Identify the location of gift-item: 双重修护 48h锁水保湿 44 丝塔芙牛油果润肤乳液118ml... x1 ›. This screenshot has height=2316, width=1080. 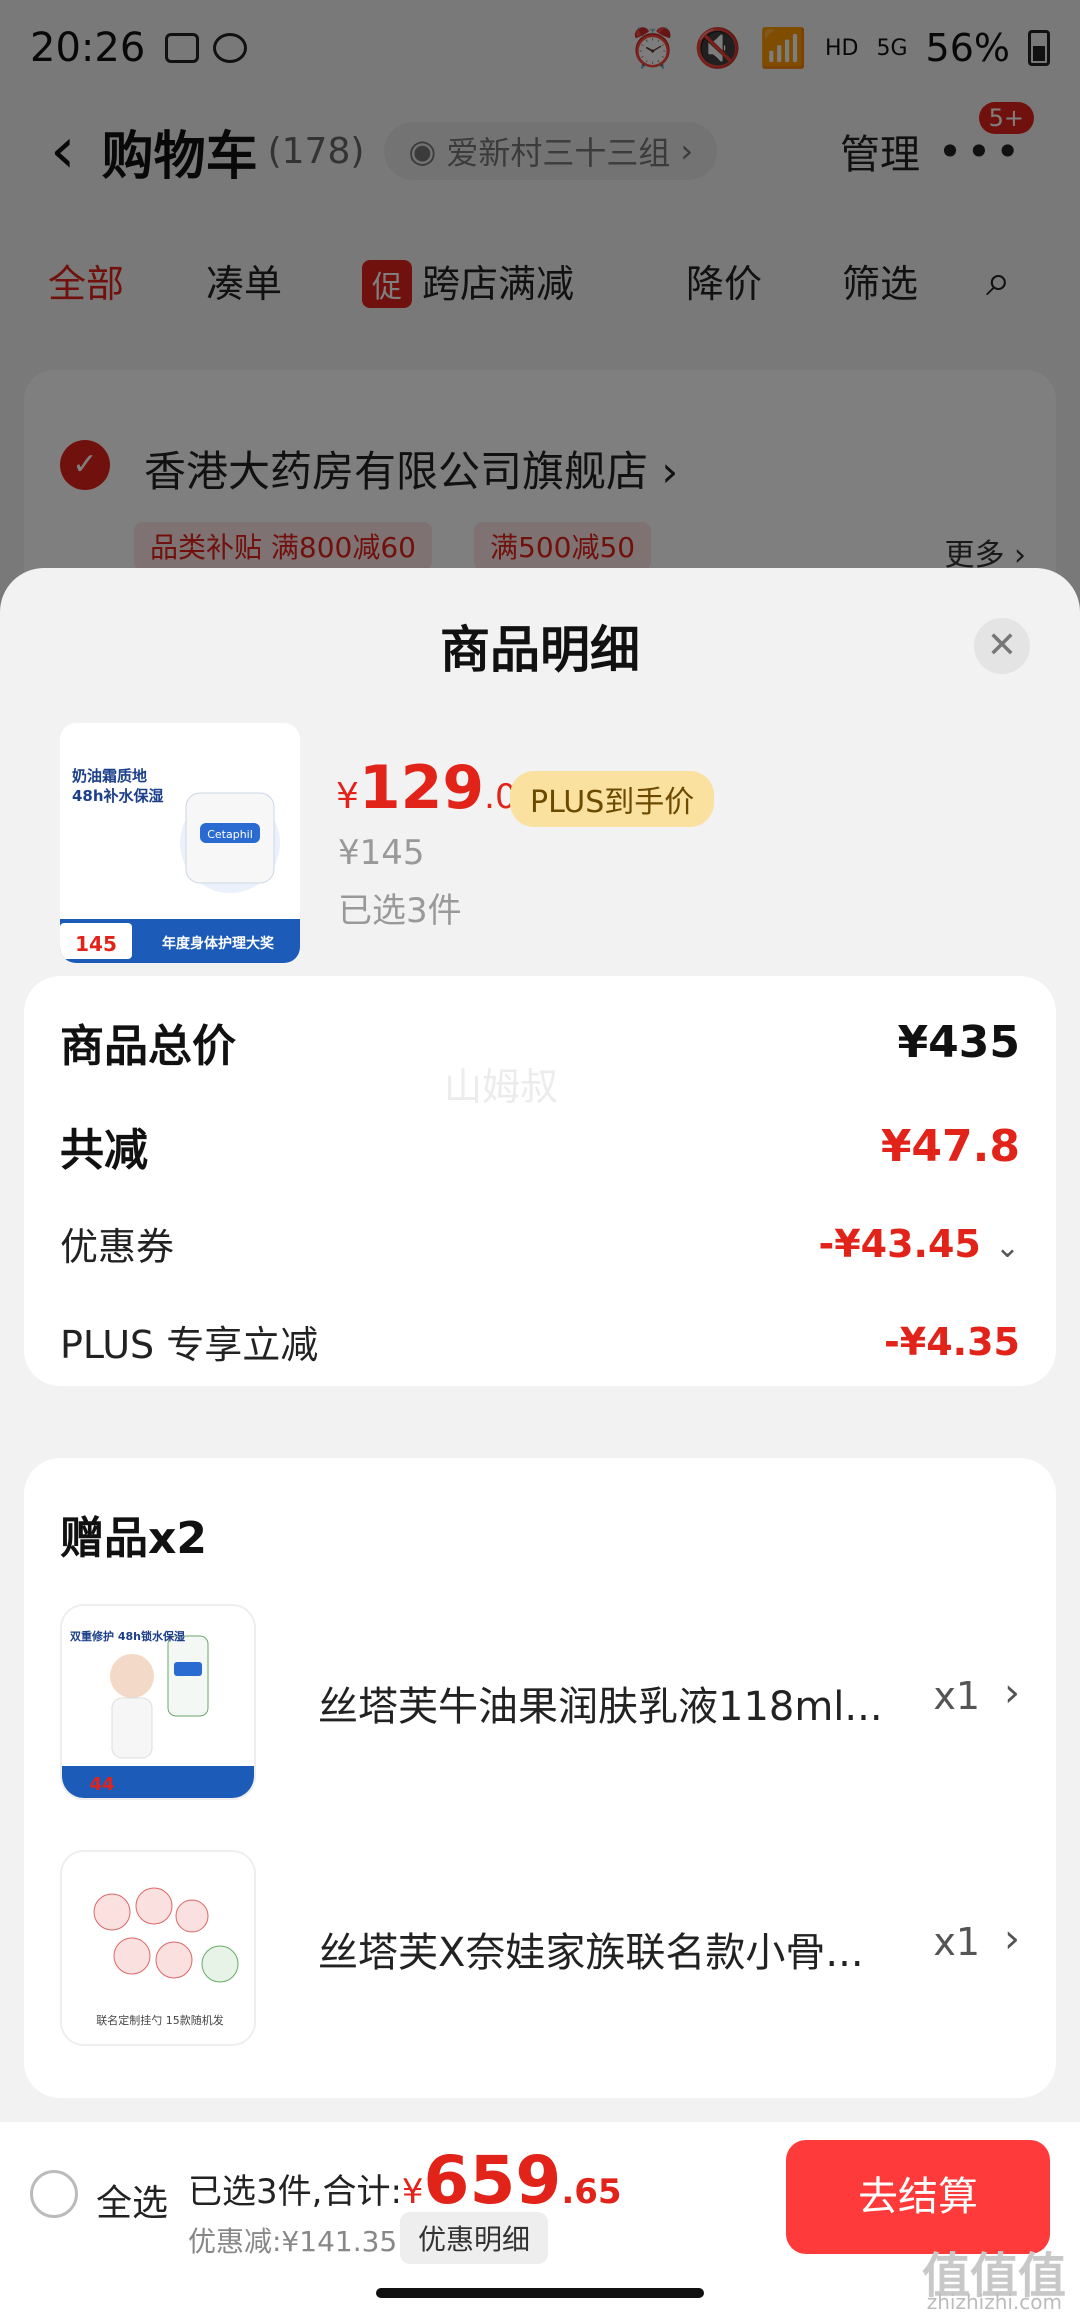
(540, 1704).